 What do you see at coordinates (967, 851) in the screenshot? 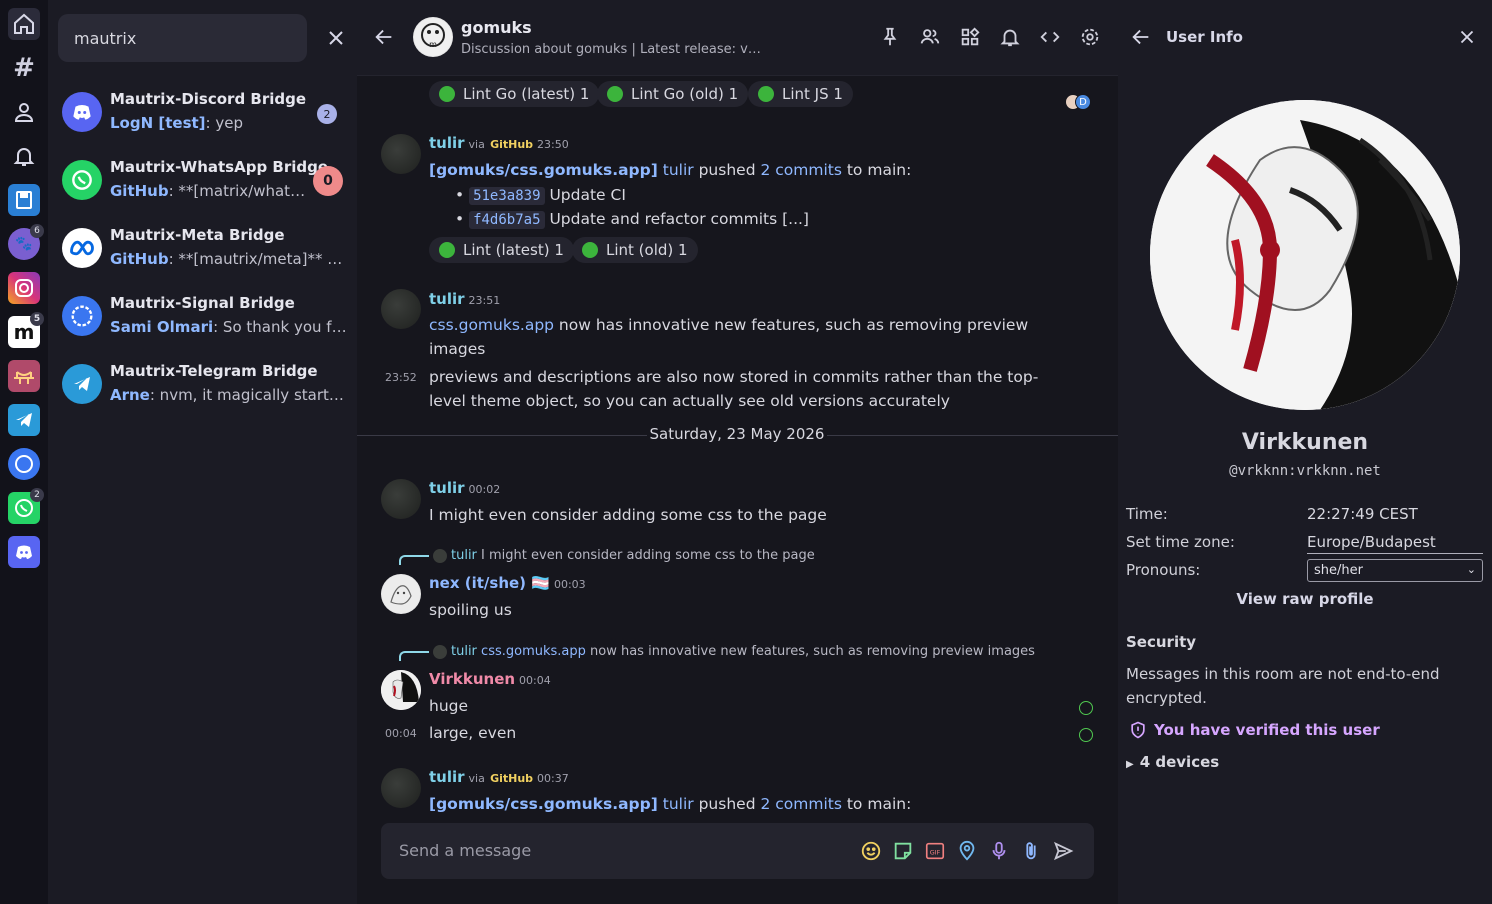
I see `location-icon` at bounding box center [967, 851].